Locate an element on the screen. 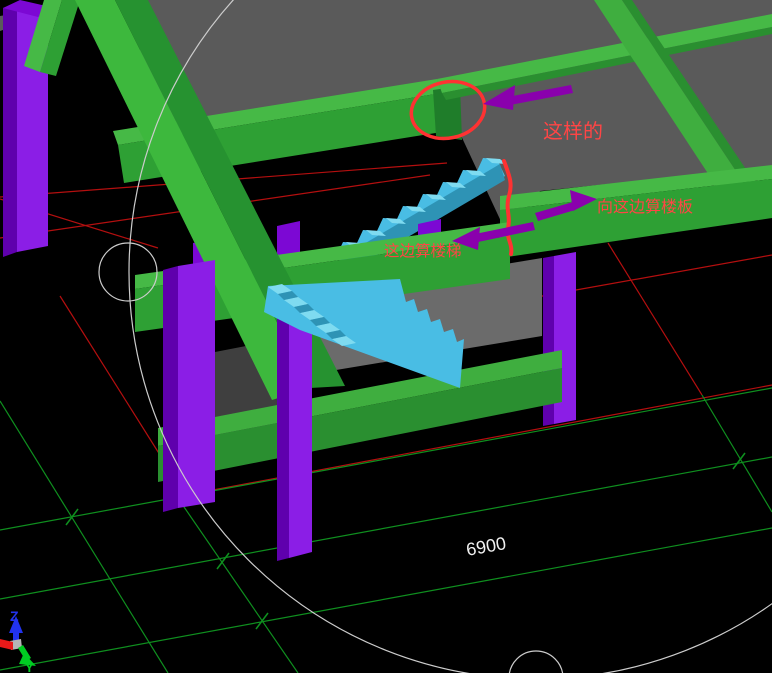 The width and height of the screenshot is (772, 673). axis-y-label: Y is located at coordinates (29, 666).